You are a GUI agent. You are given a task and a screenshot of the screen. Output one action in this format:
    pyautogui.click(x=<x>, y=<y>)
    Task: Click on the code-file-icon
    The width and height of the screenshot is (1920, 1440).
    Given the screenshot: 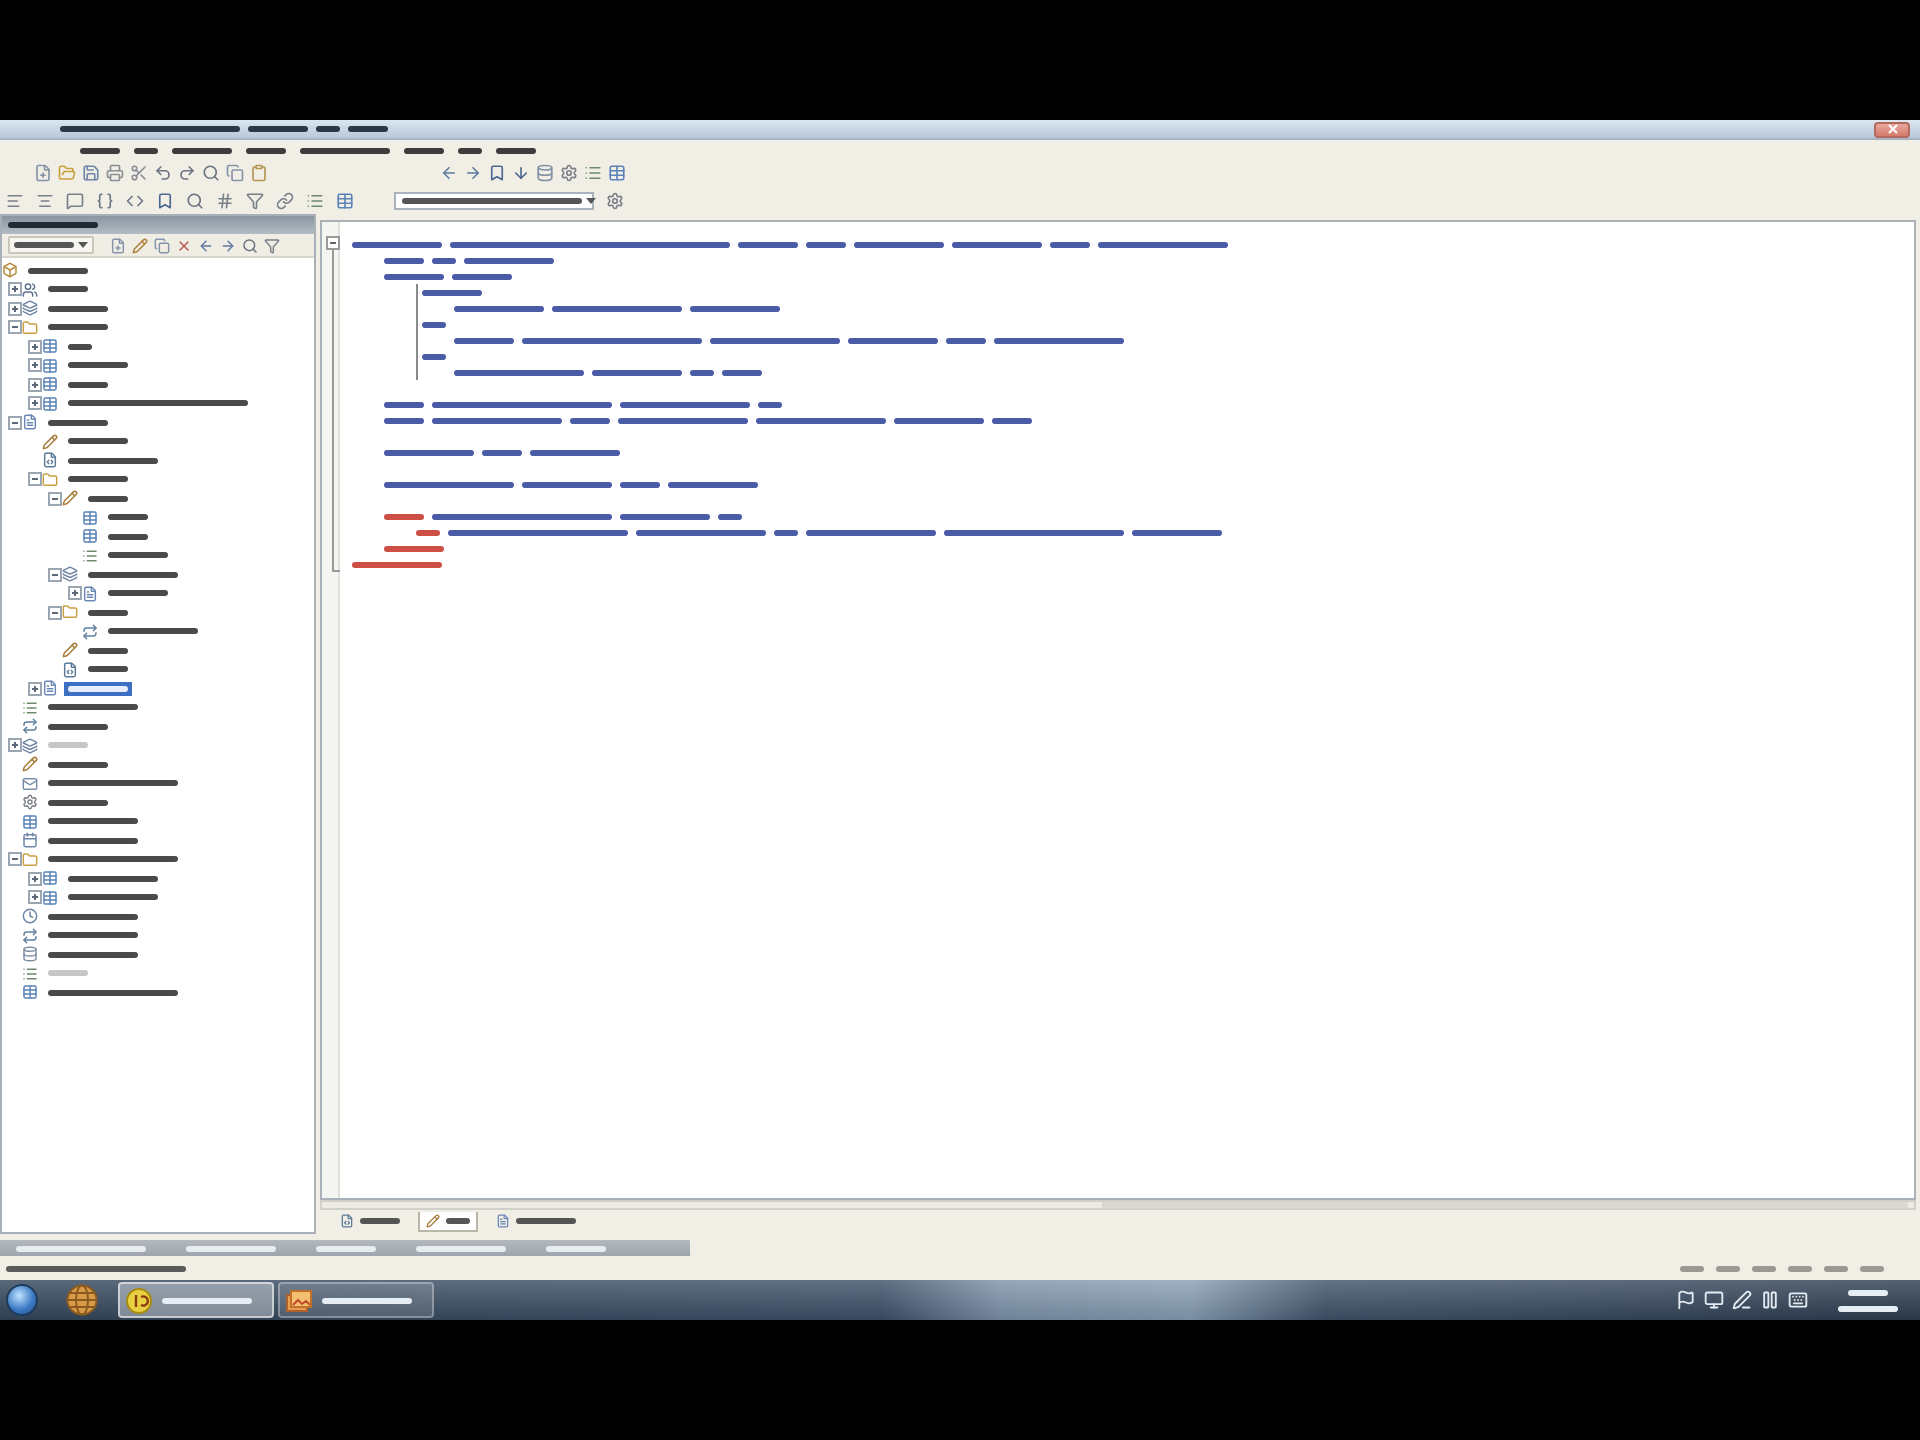 What is the action you would take?
    pyautogui.click(x=347, y=1221)
    